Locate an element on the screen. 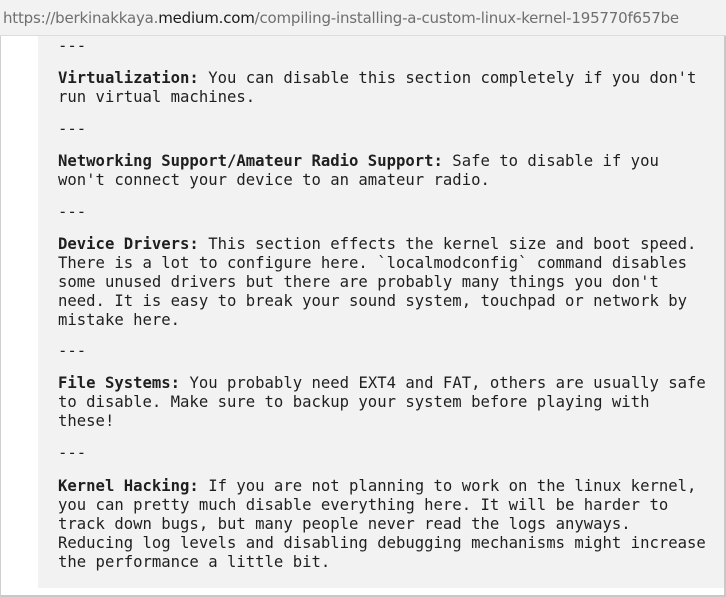  section-heading: Device Drivers: is located at coordinates (128, 244).